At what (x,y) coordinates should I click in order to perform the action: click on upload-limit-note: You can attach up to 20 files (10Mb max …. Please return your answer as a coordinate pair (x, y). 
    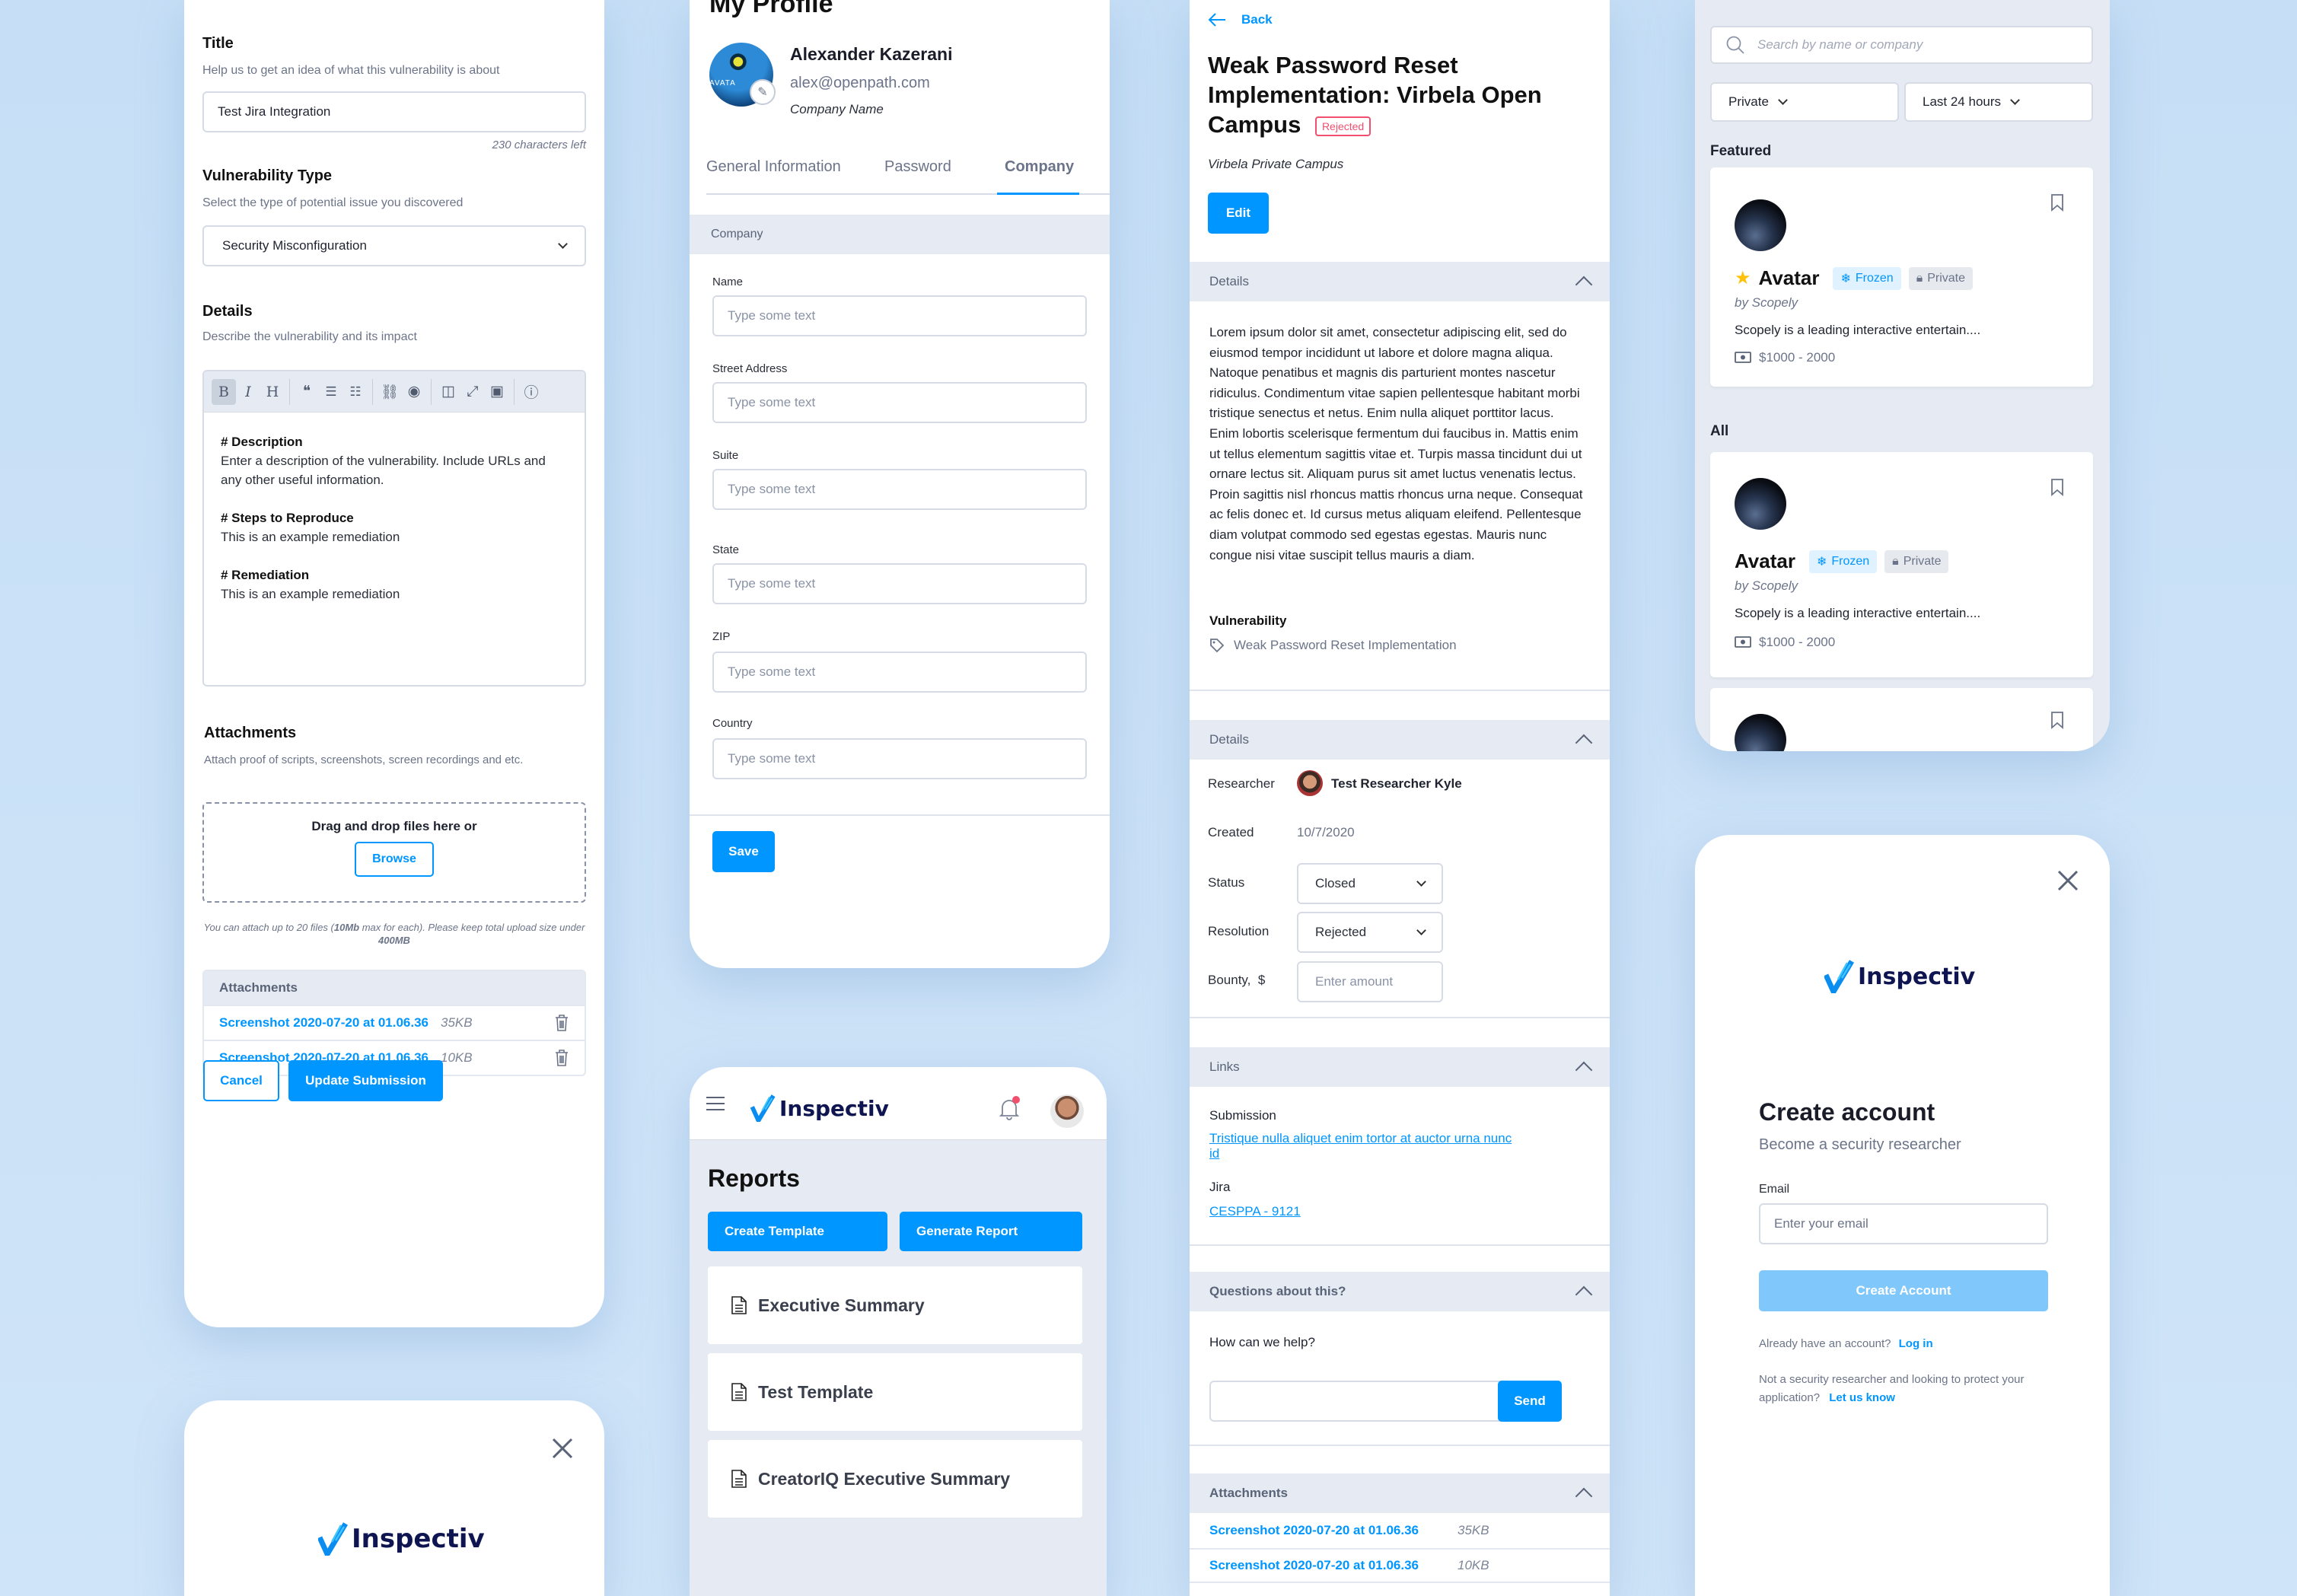
    Looking at the image, I should click on (394, 934).